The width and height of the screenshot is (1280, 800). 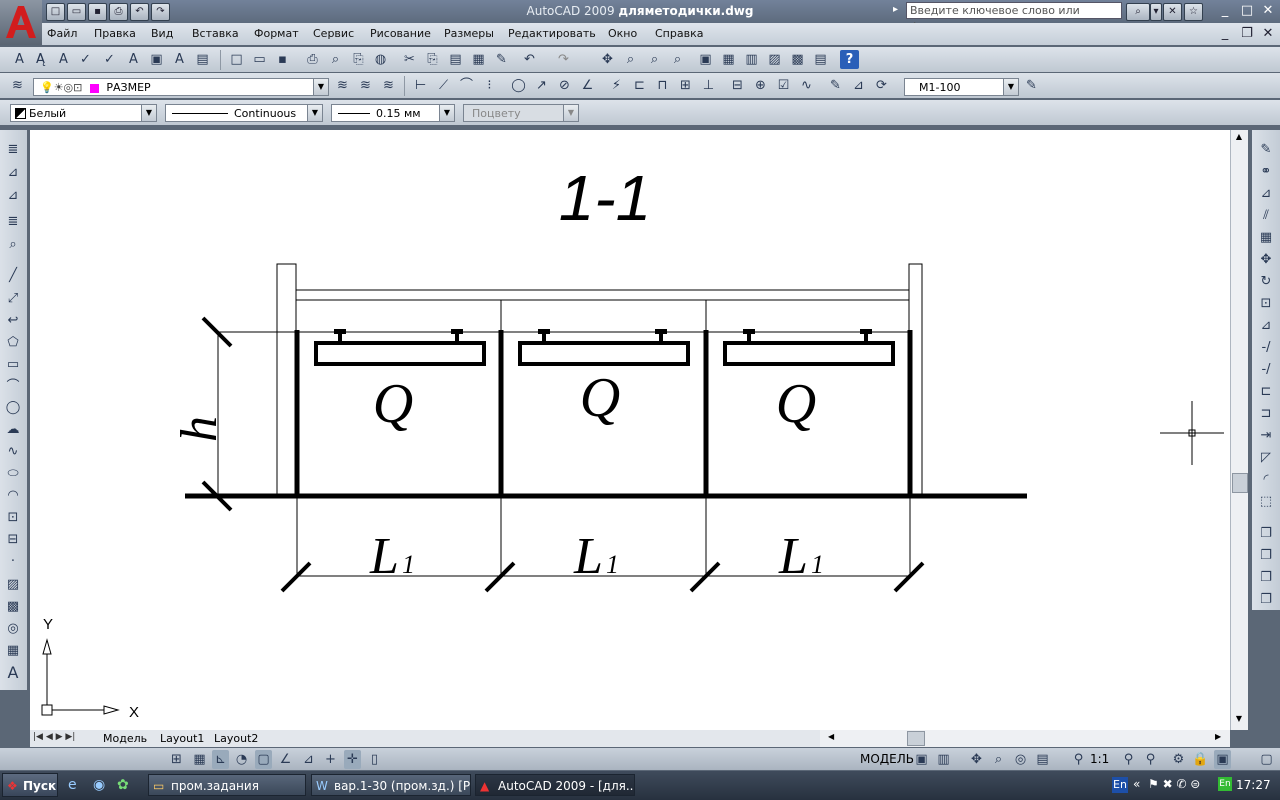 What do you see at coordinates (1266, 759) in the screenshot?
I see `status-menu-icon: ▢` at bounding box center [1266, 759].